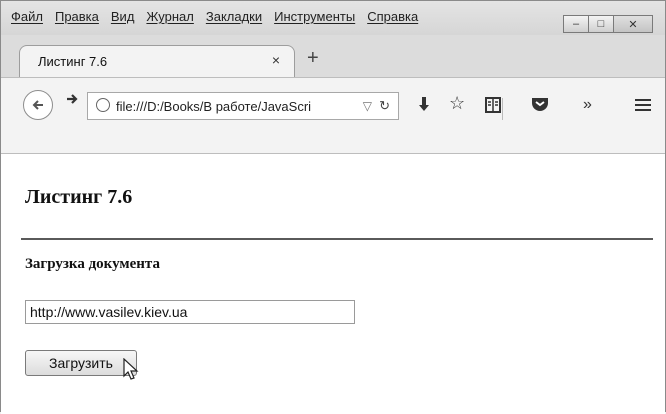 Image resolution: width=666 pixels, height=414 pixels. Describe the element at coordinates (457, 103) in the screenshot. I see `bookmark-star-icon: ☆` at that location.